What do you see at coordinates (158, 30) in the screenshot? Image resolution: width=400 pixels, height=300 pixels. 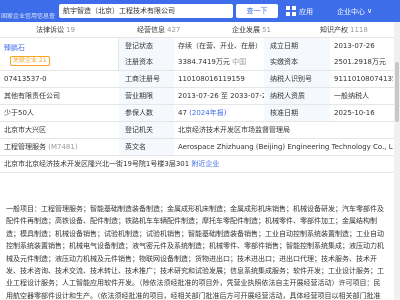 I see `tab-business: 经营信息 427` at bounding box center [158, 30].